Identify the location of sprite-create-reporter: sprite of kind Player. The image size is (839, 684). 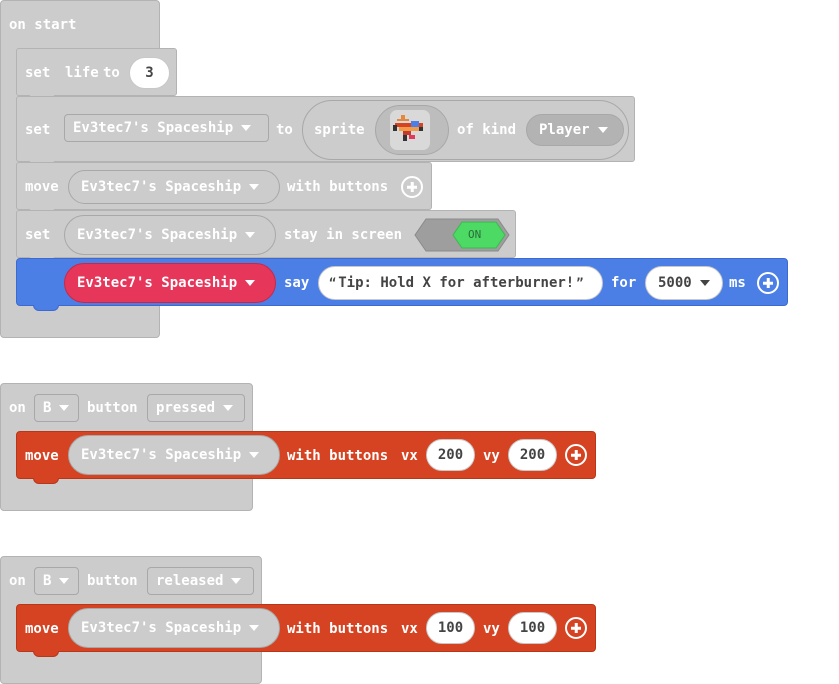
(465, 130).